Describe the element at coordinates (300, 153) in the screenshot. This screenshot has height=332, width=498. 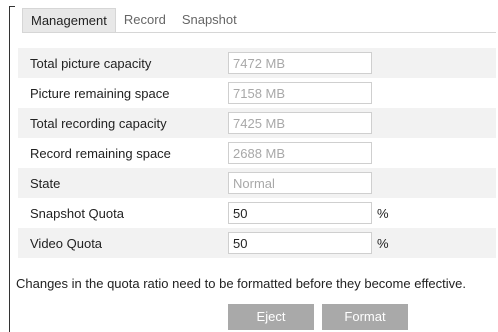
I see `record-remaining-space-field` at that location.